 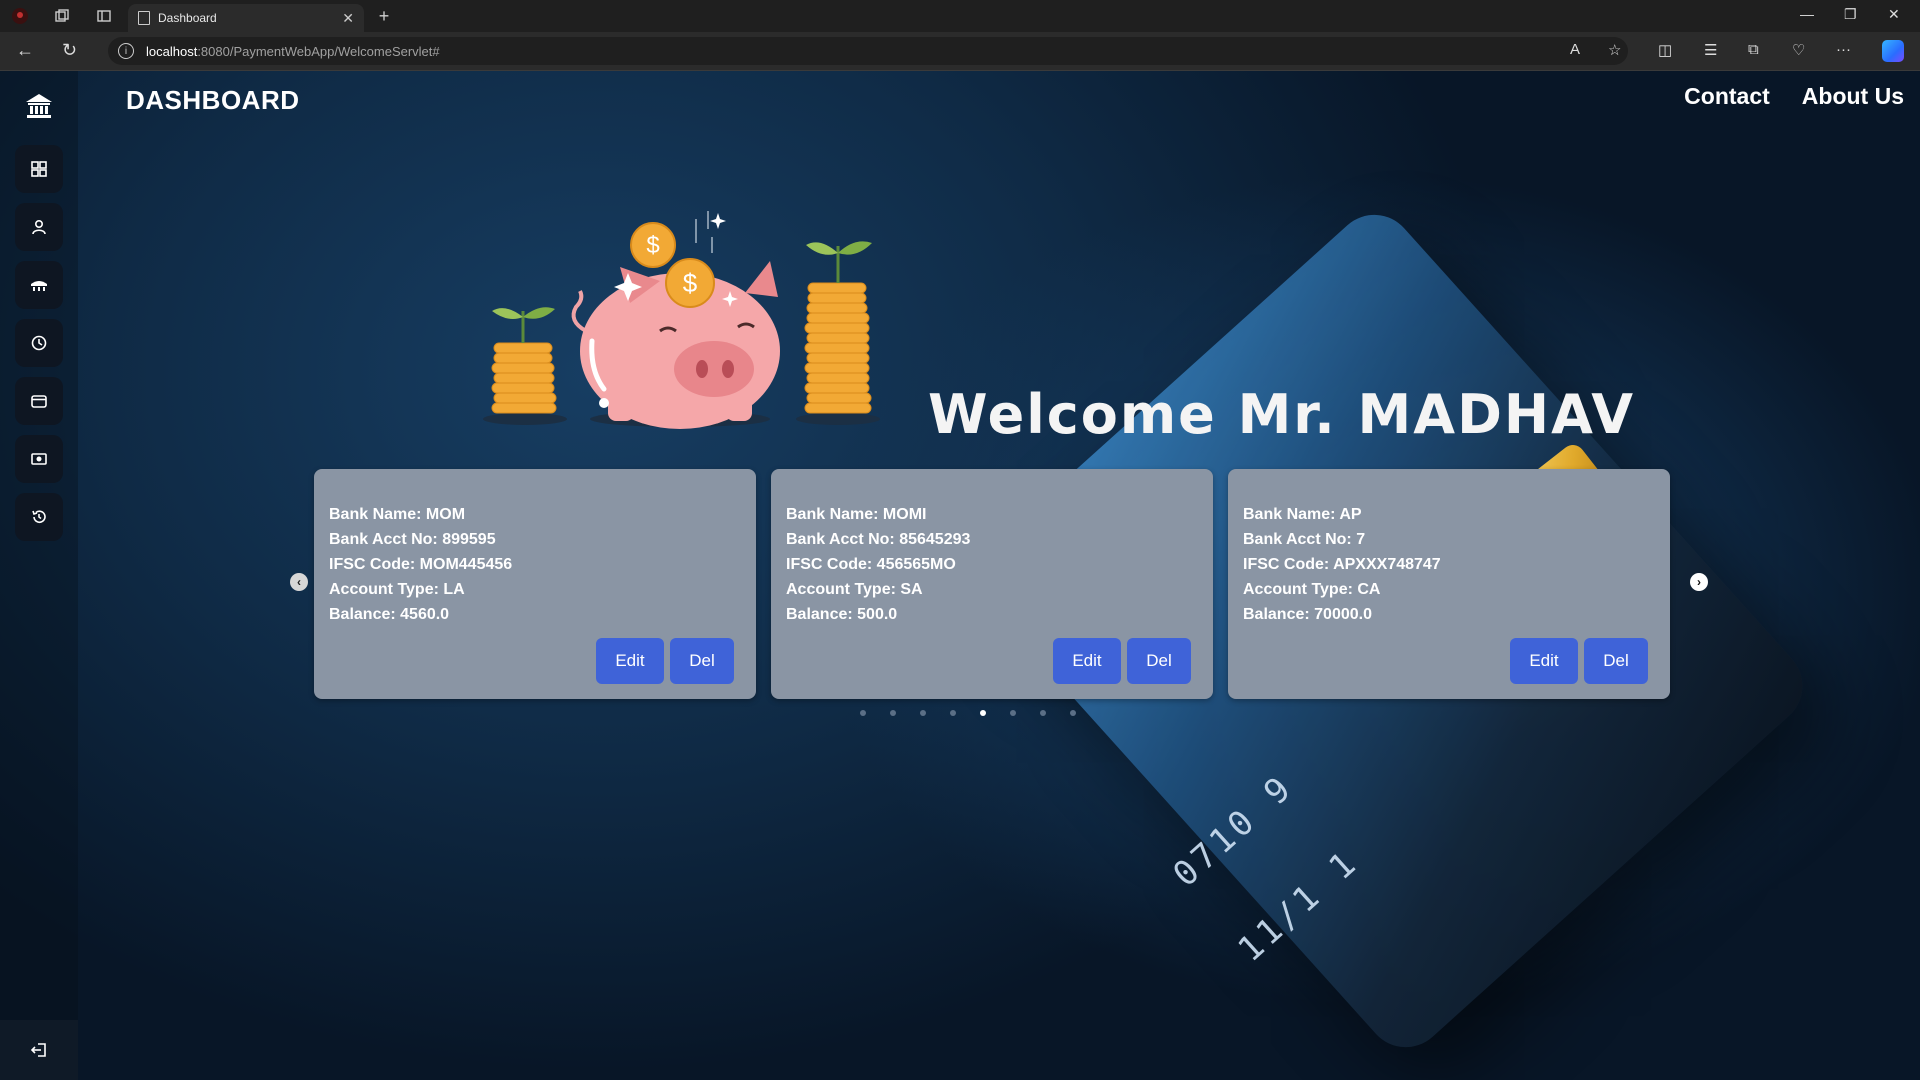 I want to click on tab-dashboard: Dashboard ✕, so click(x=246, y=18).